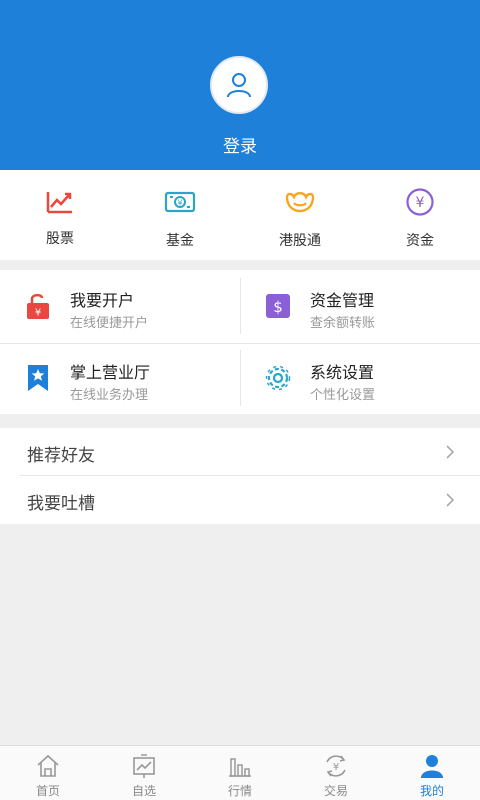 This screenshot has height=800, width=480. I want to click on quick-link-stock: 股票, so click(60, 215).